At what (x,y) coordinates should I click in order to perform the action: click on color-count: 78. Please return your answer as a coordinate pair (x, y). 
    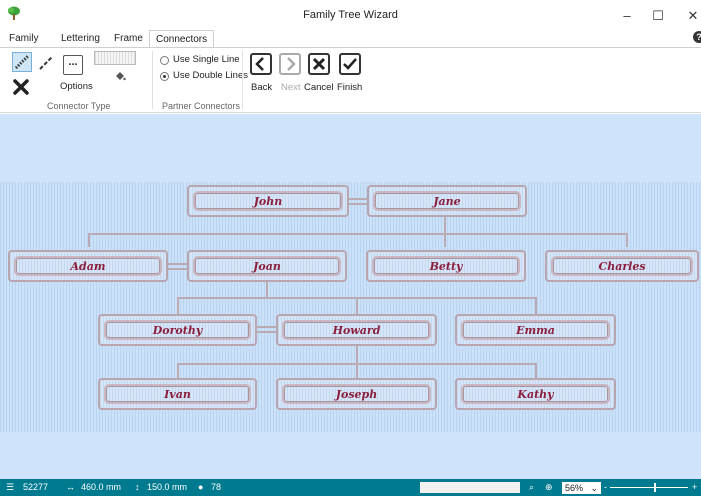
    Looking at the image, I should click on (216, 487).